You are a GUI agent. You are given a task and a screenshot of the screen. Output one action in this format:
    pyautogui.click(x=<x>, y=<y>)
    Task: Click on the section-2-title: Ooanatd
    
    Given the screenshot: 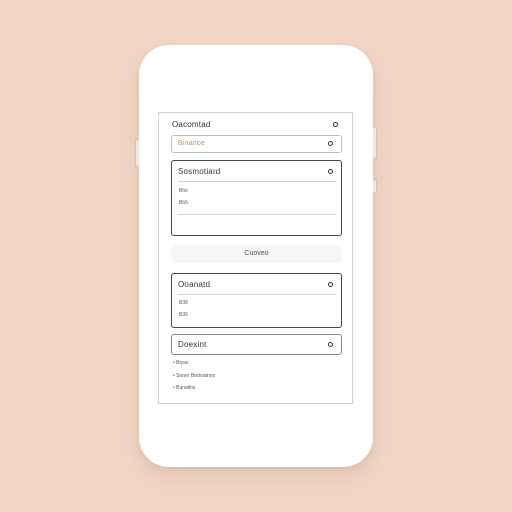 What is the action you would take?
    pyautogui.click(x=194, y=284)
    